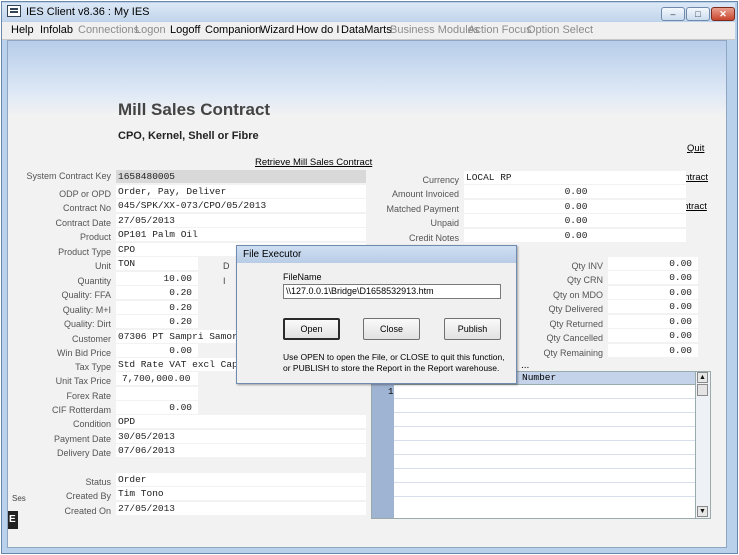  I want to click on label-unpaid: Unpaid, so click(444, 223).